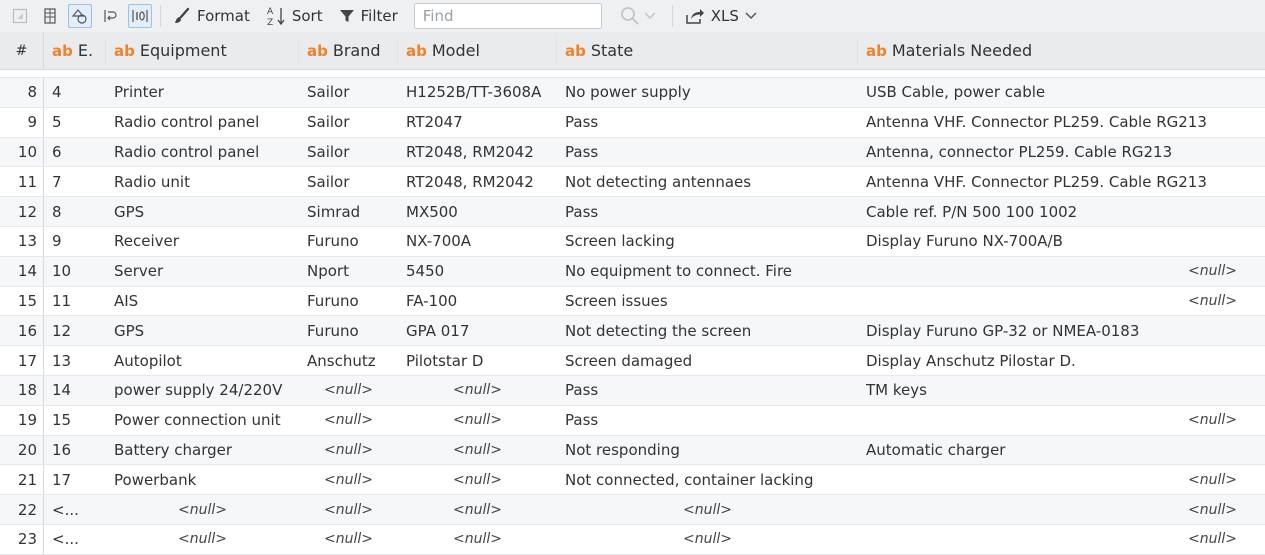 Image resolution: width=1265 pixels, height=555 pixels. What do you see at coordinates (75, 301) in the screenshot?
I see `cell-e: 11` at bounding box center [75, 301].